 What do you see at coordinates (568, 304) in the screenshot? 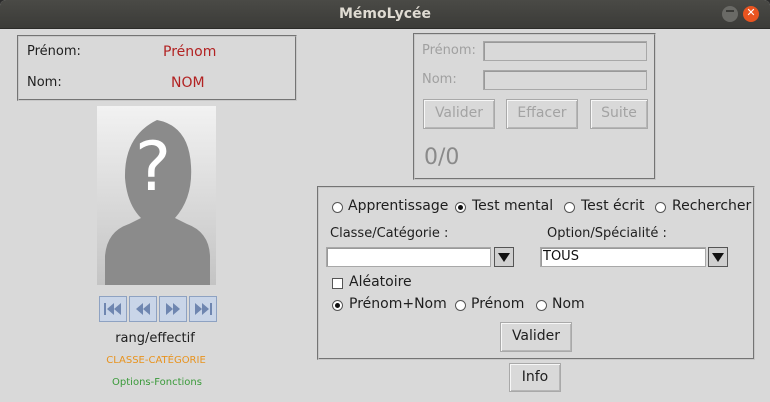
I see `name-mode-label-nom: Nom` at bounding box center [568, 304].